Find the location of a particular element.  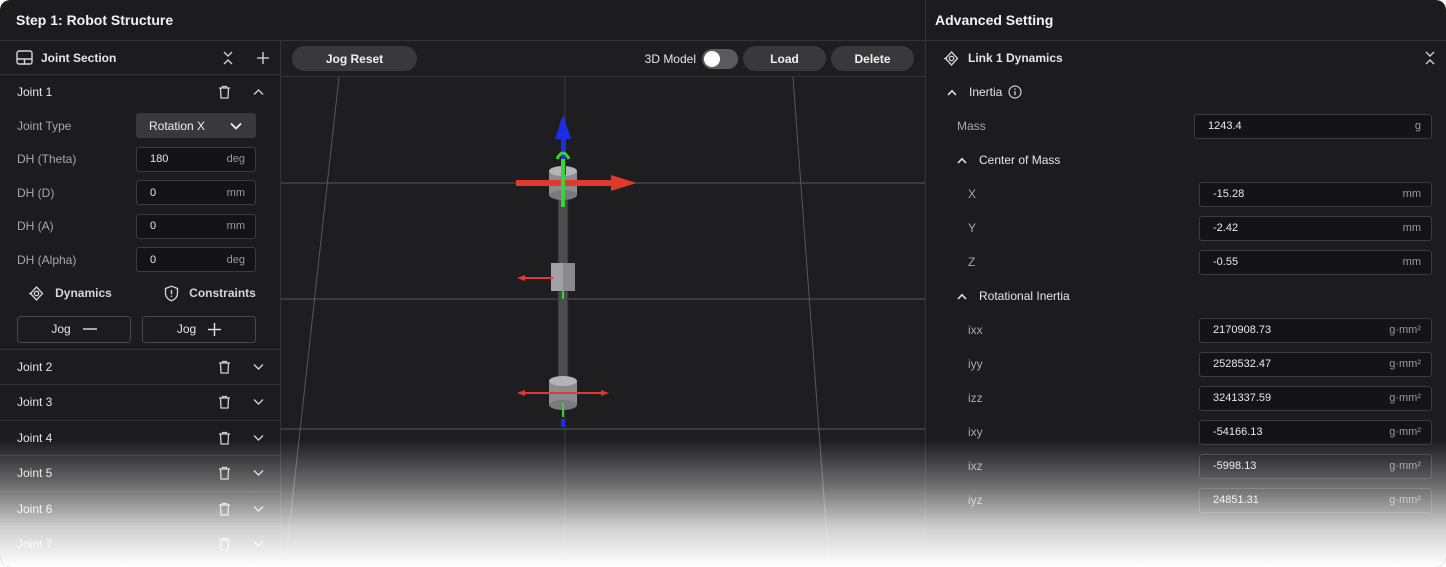

rotational-inertia-header: Rotational Inertia is located at coordinates (1186, 296).